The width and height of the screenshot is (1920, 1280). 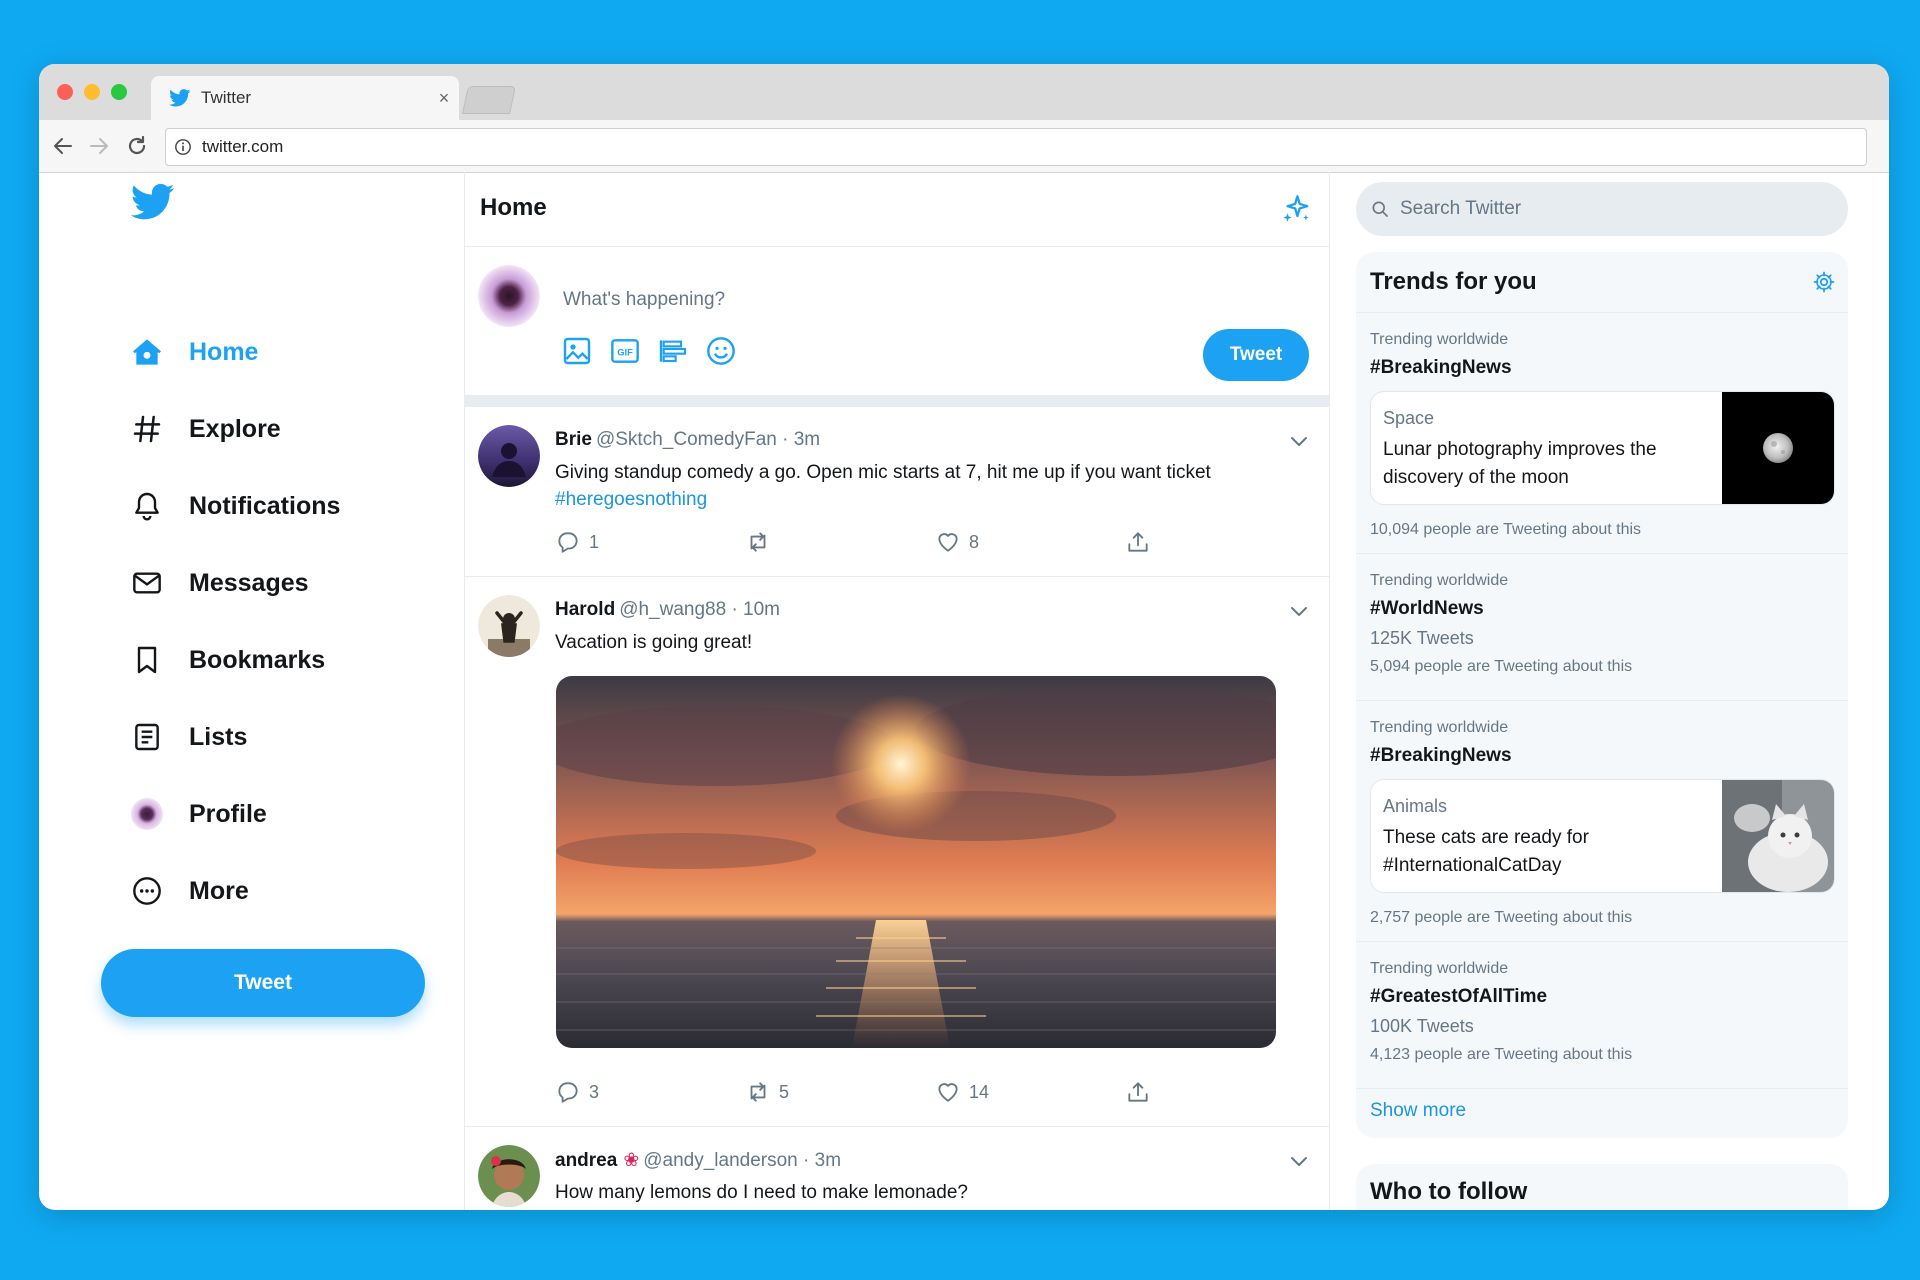 What do you see at coordinates (964, 92) in the screenshot?
I see `browser-tab-bar: Twitter ×` at bounding box center [964, 92].